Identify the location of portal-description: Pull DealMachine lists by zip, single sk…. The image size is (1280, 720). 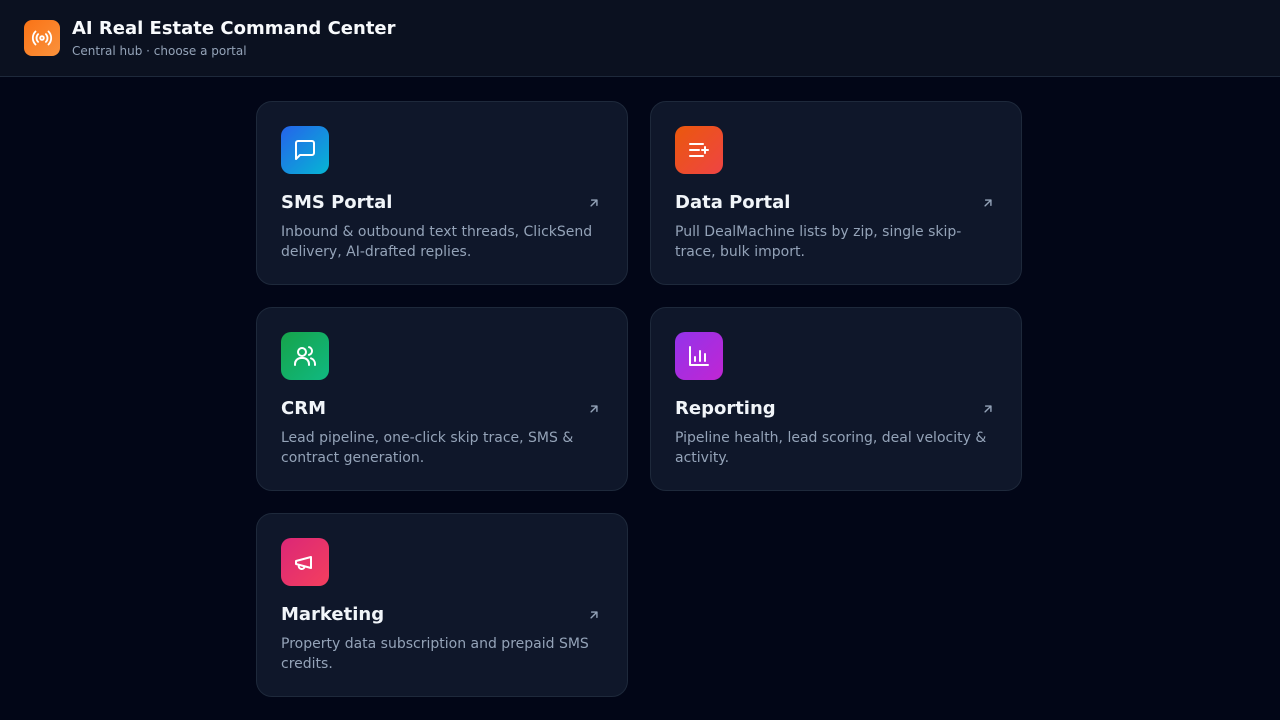
(818, 242).